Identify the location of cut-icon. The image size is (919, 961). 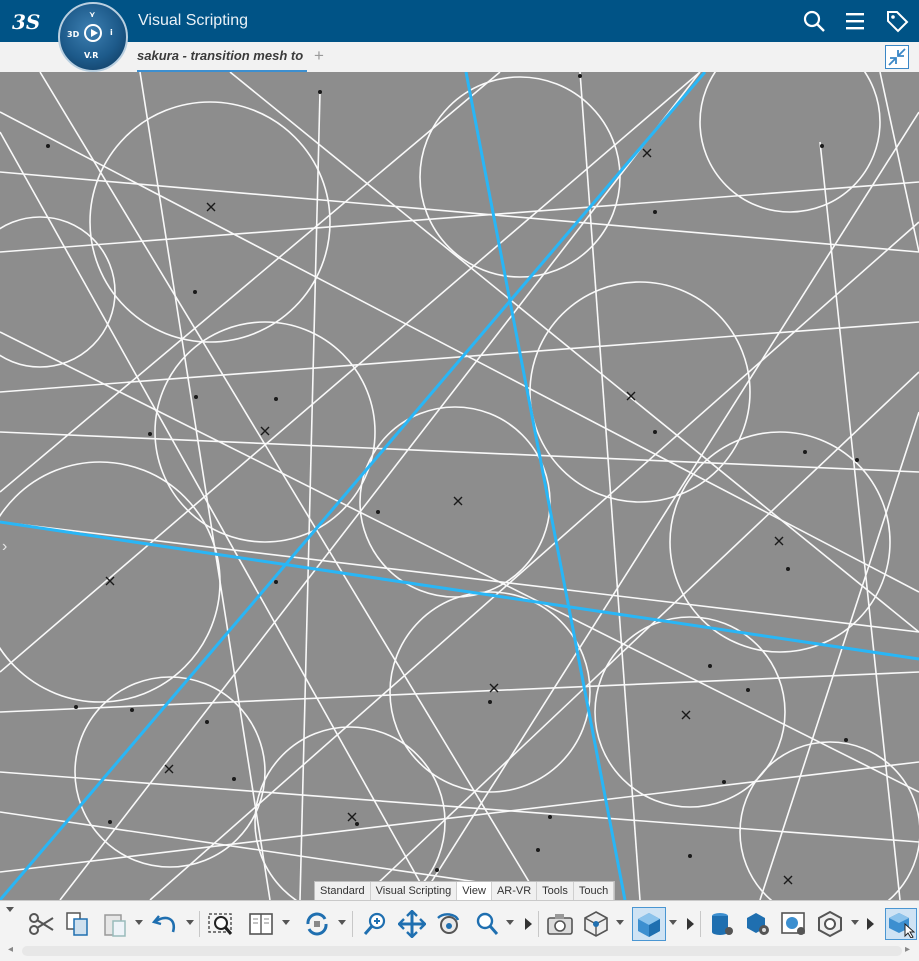
(41, 924).